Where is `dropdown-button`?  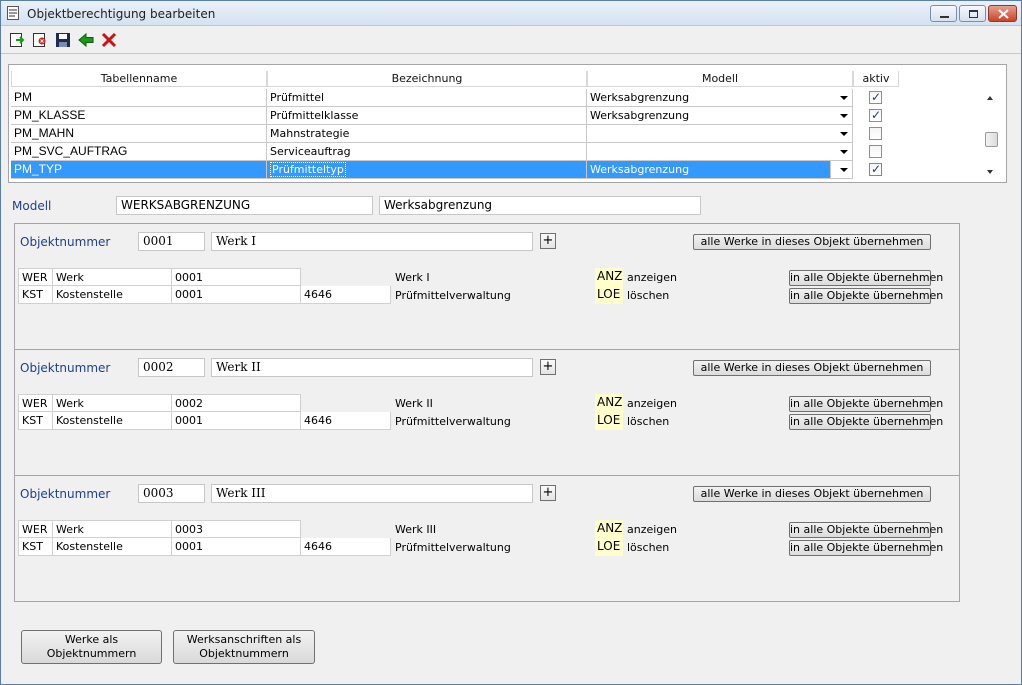
dropdown-button is located at coordinates (842, 170).